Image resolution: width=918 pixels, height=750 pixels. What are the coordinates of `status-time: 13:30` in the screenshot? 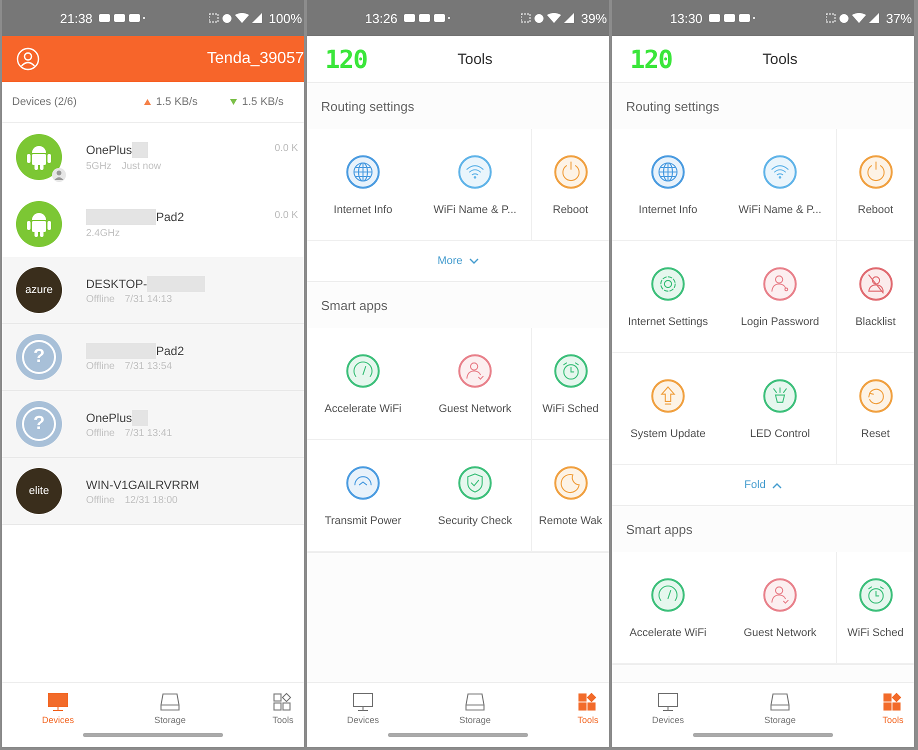 It's located at (686, 18).